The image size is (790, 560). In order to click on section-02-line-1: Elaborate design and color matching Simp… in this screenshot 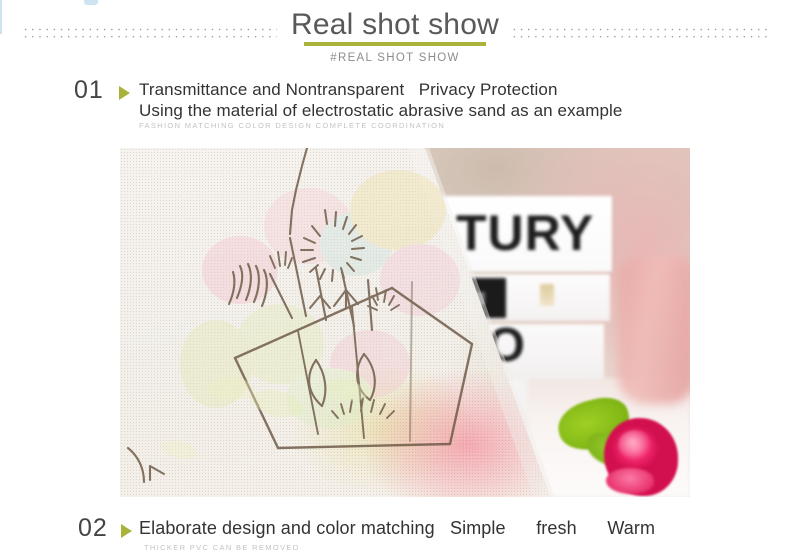, I will do `click(397, 528)`.